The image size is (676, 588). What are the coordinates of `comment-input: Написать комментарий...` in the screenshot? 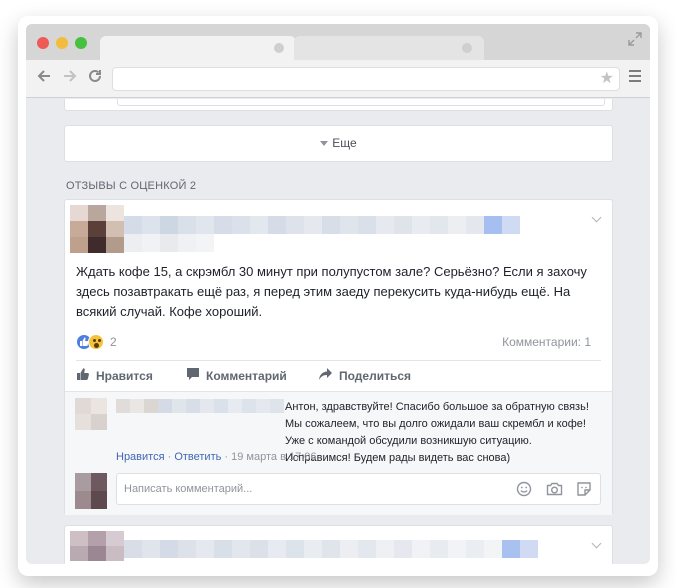 It's located at (358, 489).